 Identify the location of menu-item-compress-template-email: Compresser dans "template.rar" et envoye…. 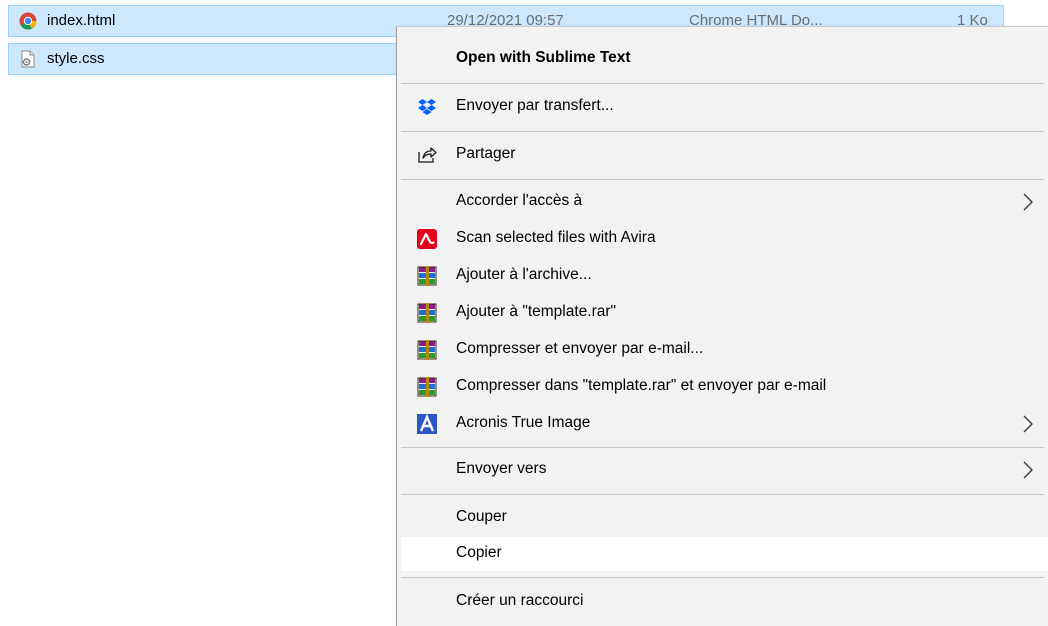
(724, 387).